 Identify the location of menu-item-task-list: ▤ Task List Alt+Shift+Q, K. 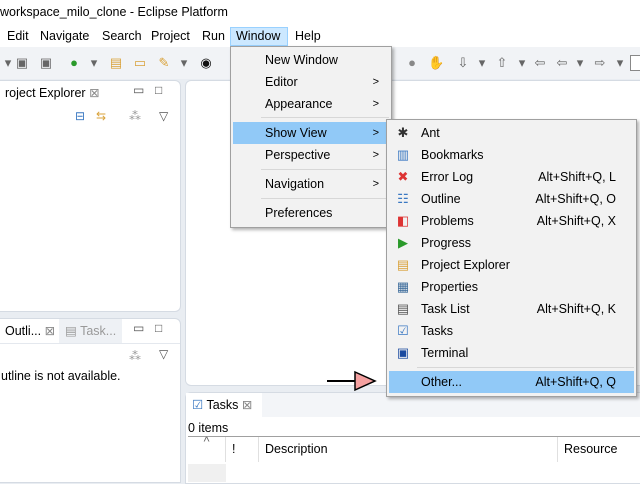
(511, 309).